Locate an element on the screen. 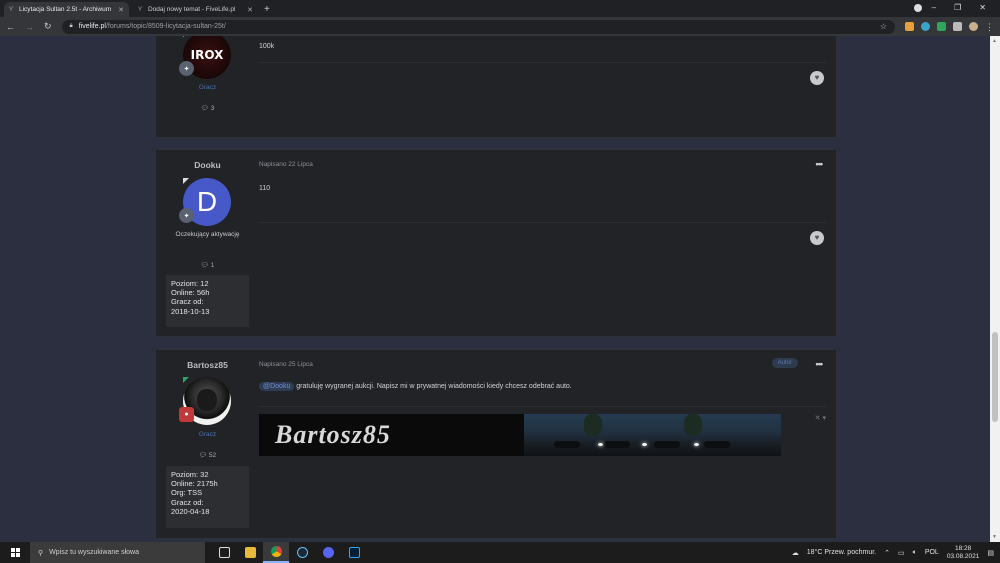 Image resolution: width=1000 pixels, height=563 pixels. minimize-button: – is located at coordinates (934, 7).